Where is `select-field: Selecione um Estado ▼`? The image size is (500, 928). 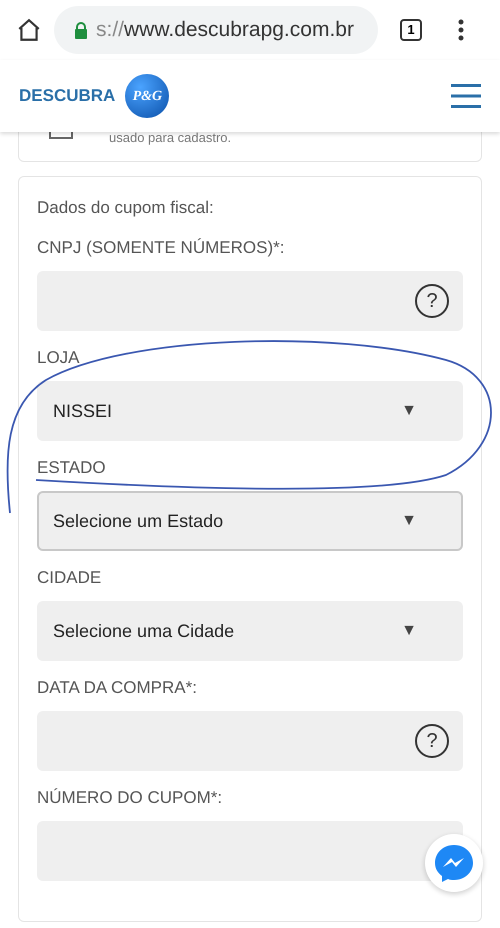 select-field: Selecione um Estado ▼ is located at coordinates (250, 521).